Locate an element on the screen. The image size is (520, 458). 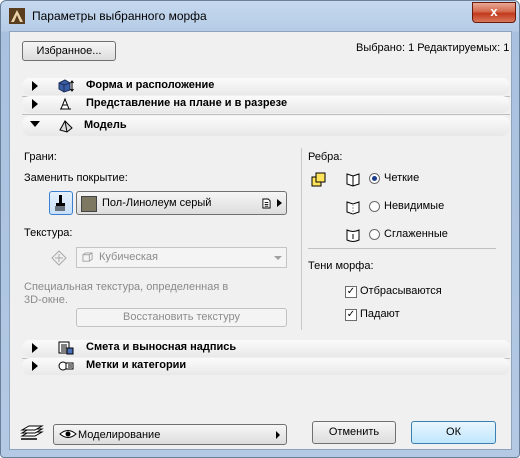
shadows-label: Тени морфа: is located at coordinates (341, 266).